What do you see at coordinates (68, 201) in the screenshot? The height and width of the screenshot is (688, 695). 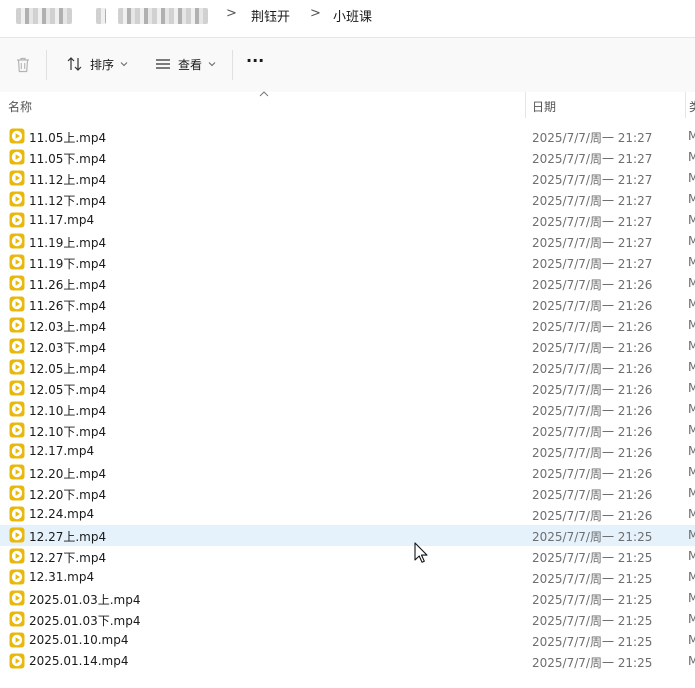 I see `file-name: 11.12下.mp4` at bounding box center [68, 201].